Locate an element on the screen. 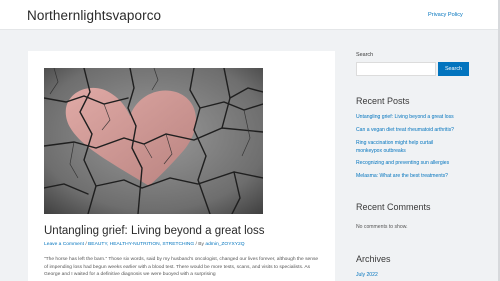 Image resolution: width=500 pixels, height=281 pixels. recent-posts-heading: Recent Posts is located at coordinates (383, 101).